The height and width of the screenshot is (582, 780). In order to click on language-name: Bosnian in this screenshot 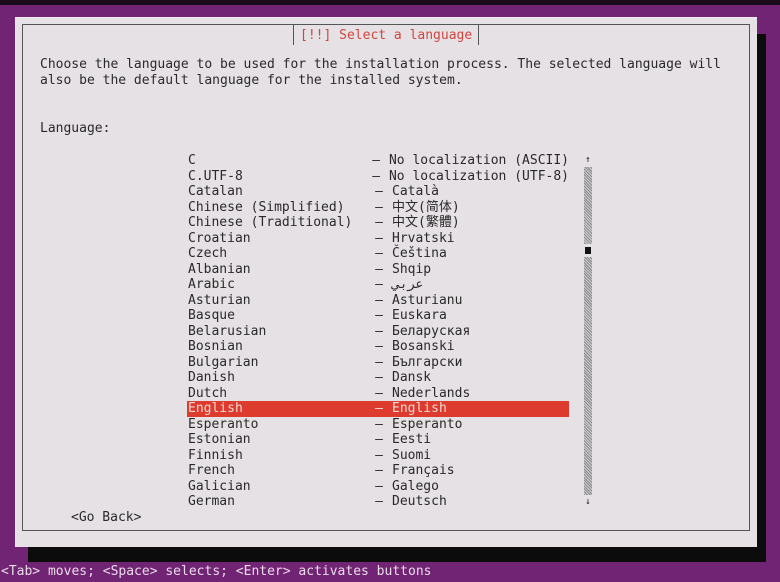, I will do `click(215, 346)`.